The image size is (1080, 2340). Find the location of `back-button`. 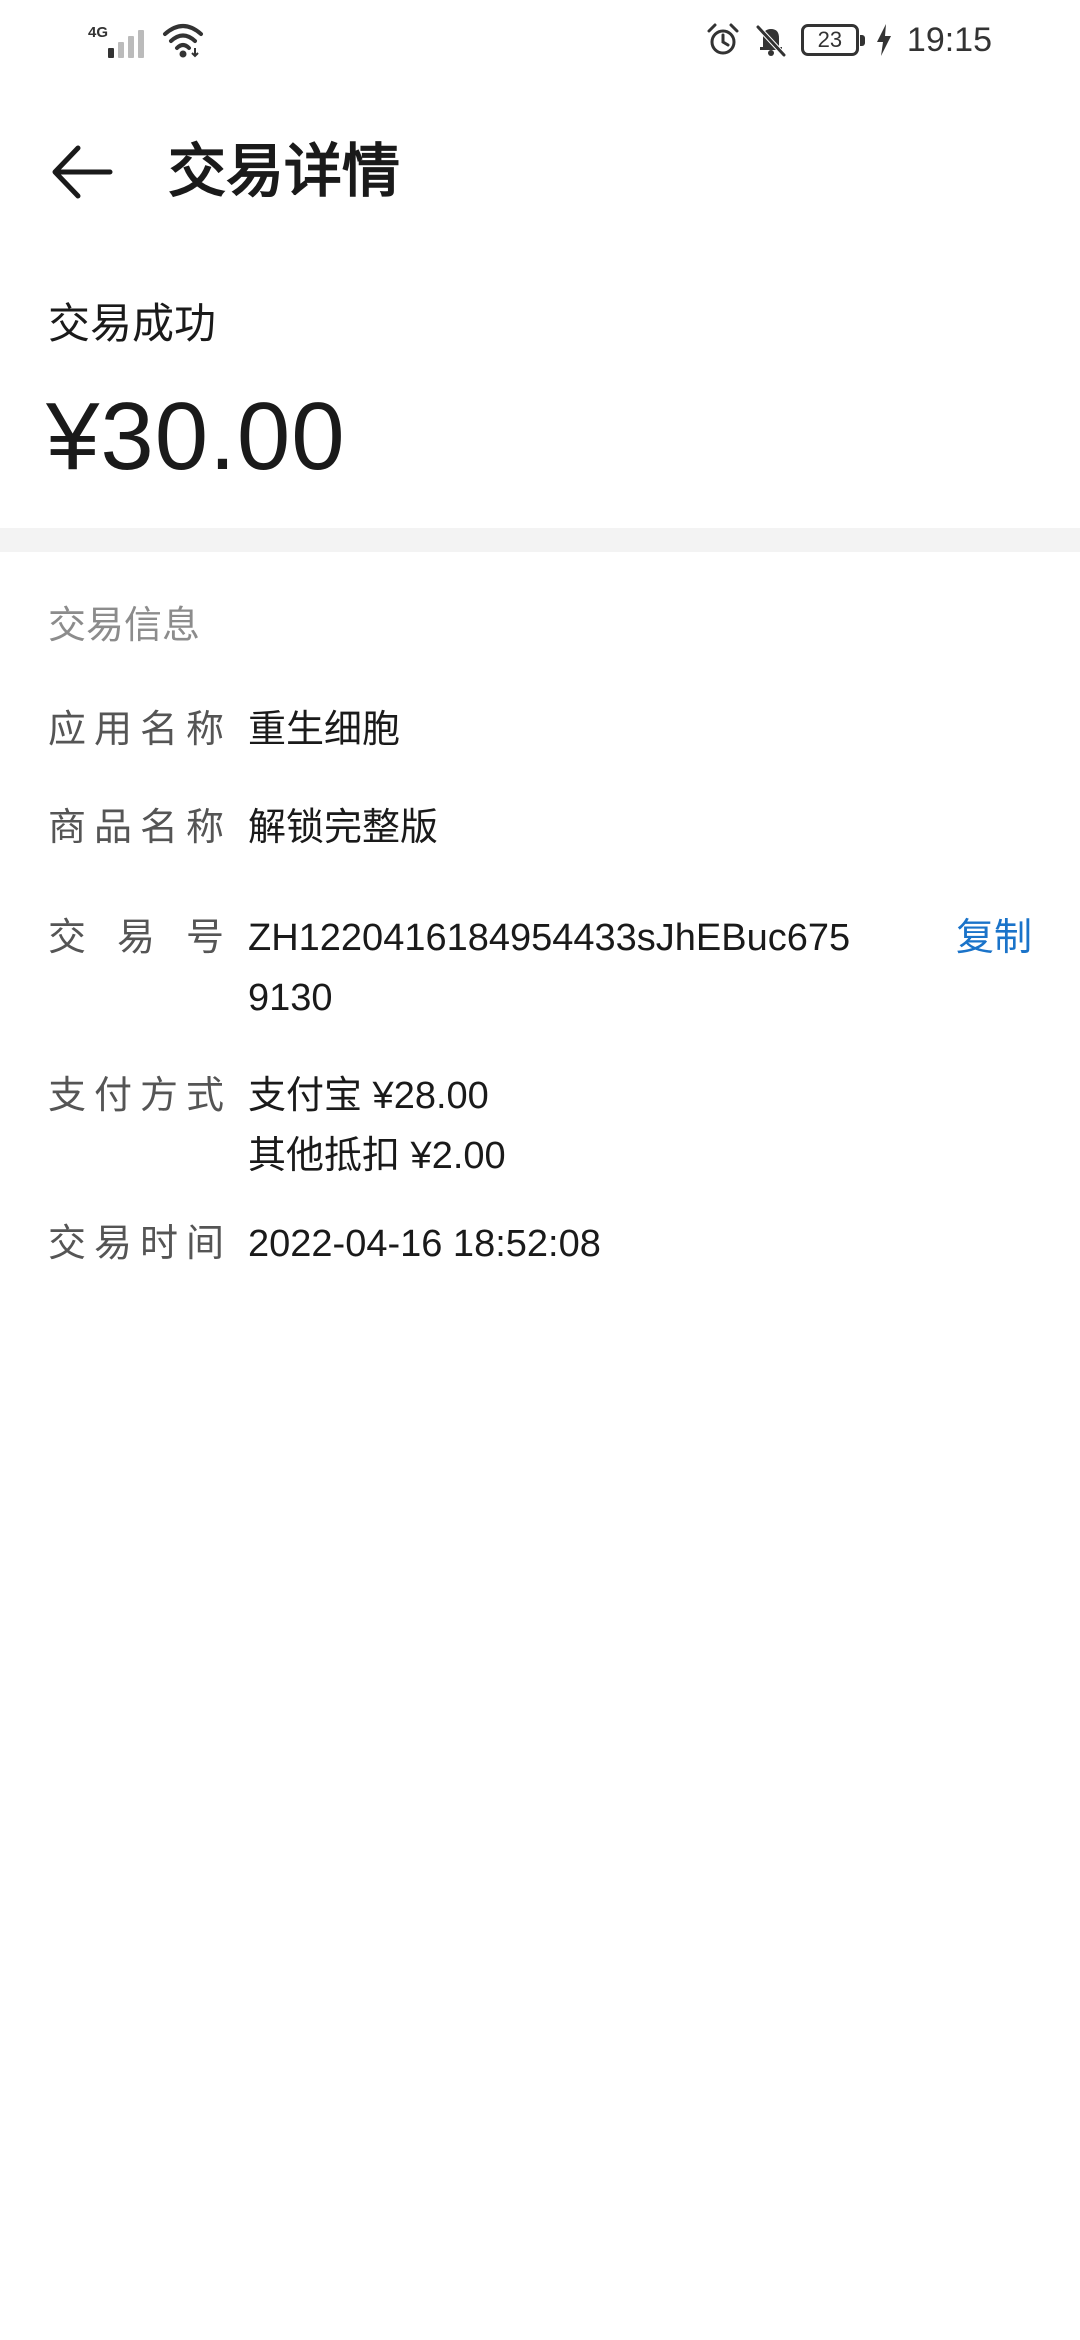

back-button is located at coordinates (82, 172).